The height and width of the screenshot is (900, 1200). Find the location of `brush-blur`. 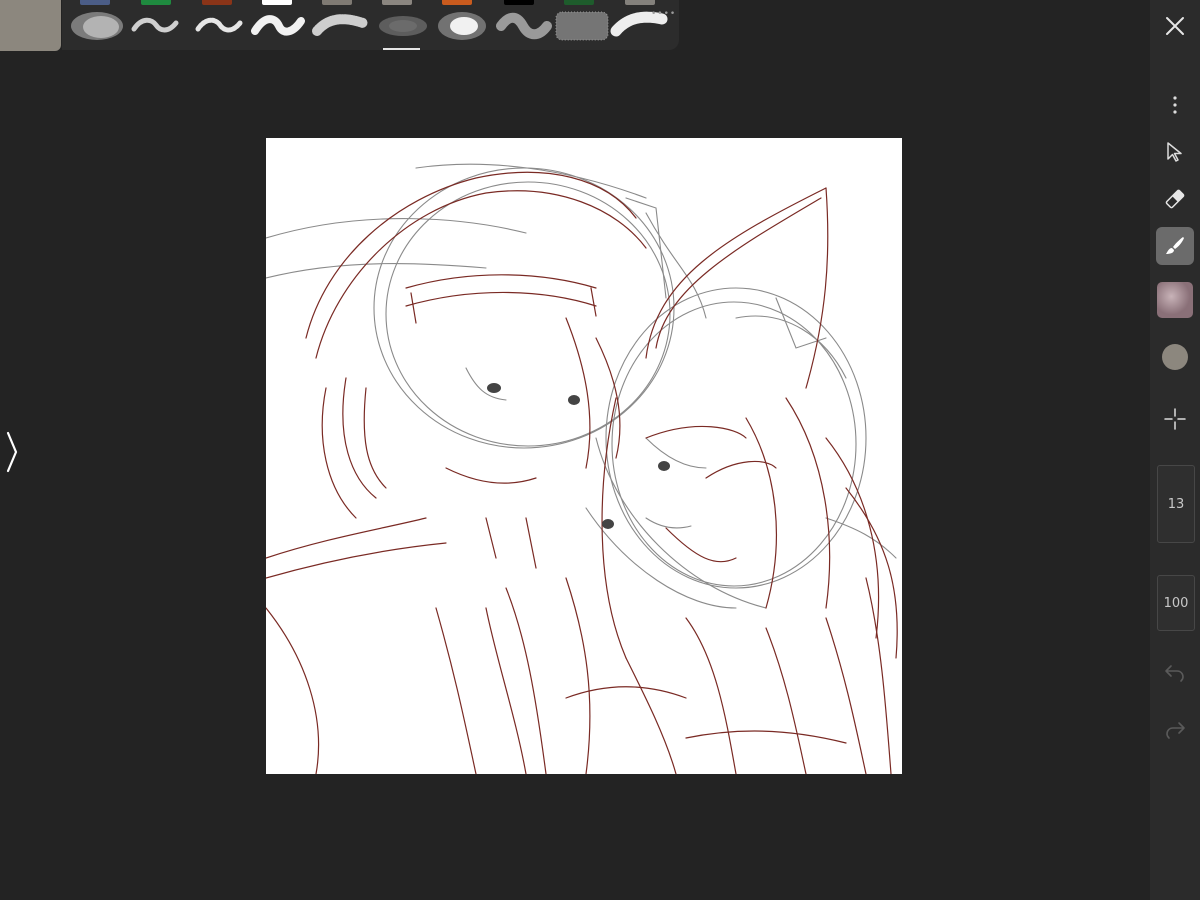

brush-blur is located at coordinates (403, 26).